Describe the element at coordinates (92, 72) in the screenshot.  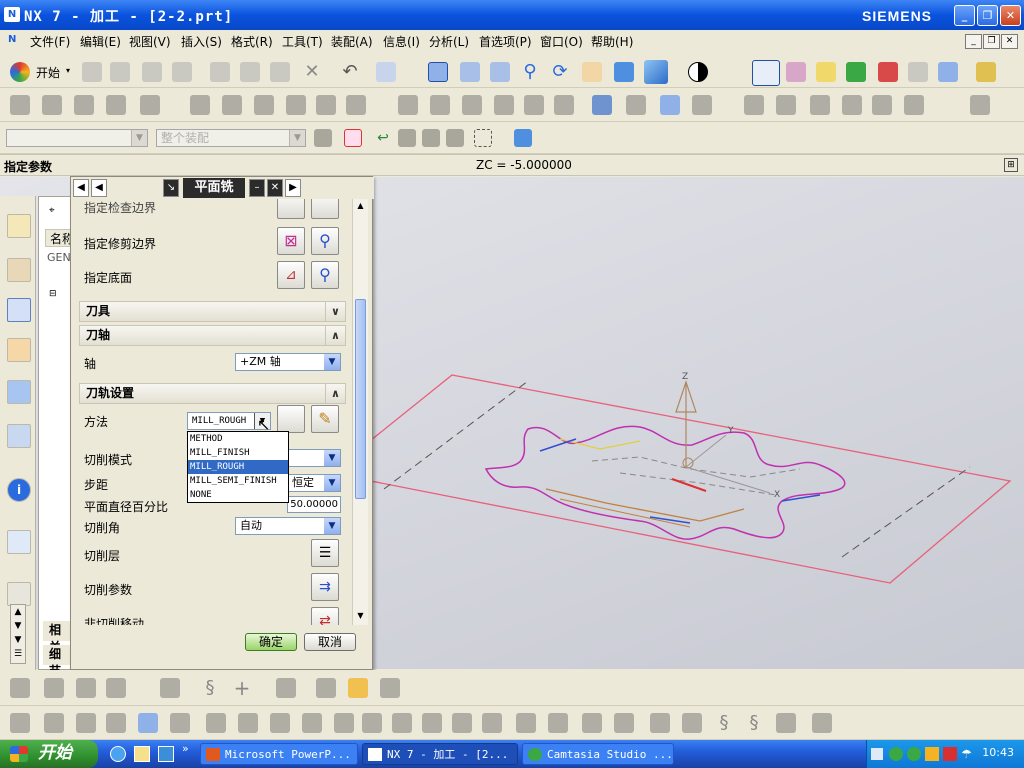
I see `new-icon` at that location.